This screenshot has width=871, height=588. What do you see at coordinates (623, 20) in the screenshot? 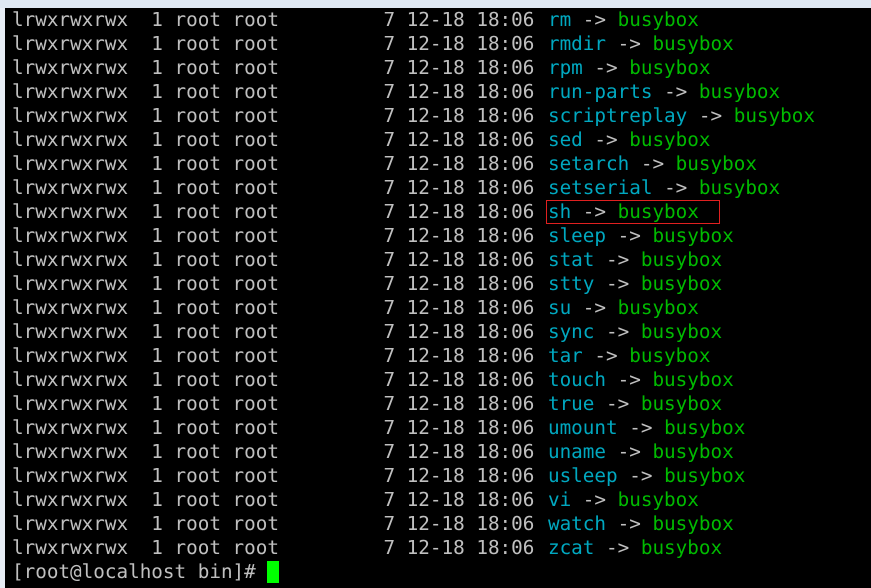
I see `symlink-entry: rm -> busybox` at bounding box center [623, 20].